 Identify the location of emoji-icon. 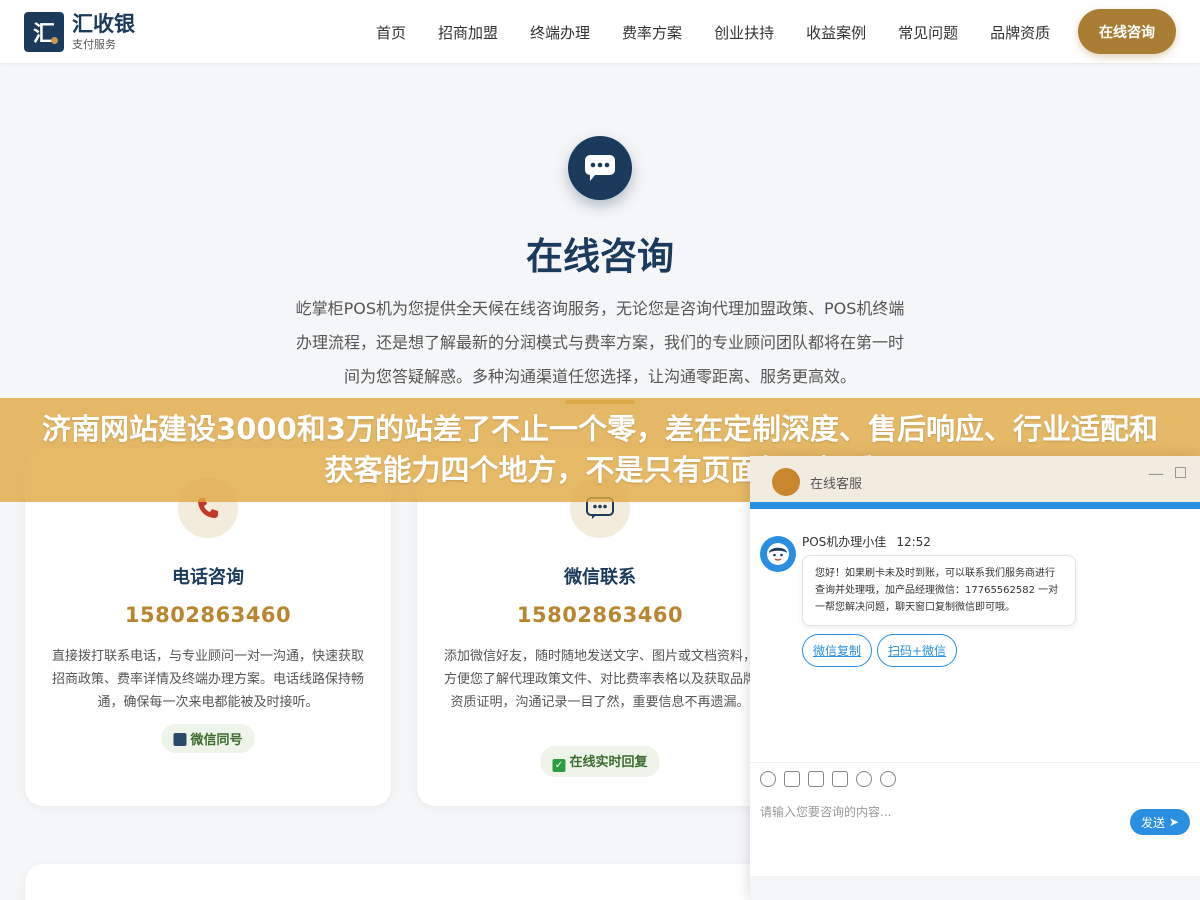
(768, 779).